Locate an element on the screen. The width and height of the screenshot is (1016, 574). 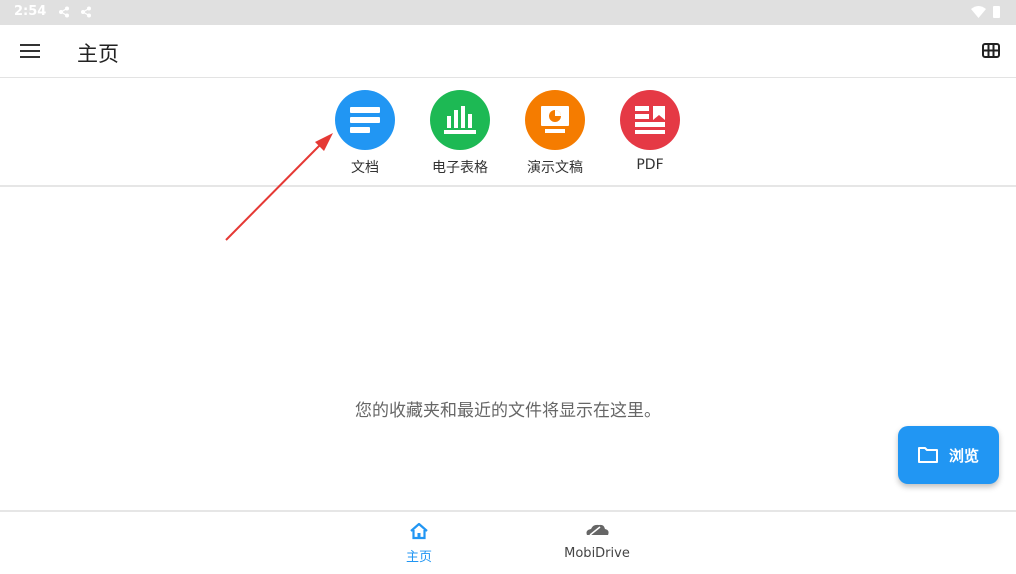
wifi-icon is located at coordinates (978, 12).